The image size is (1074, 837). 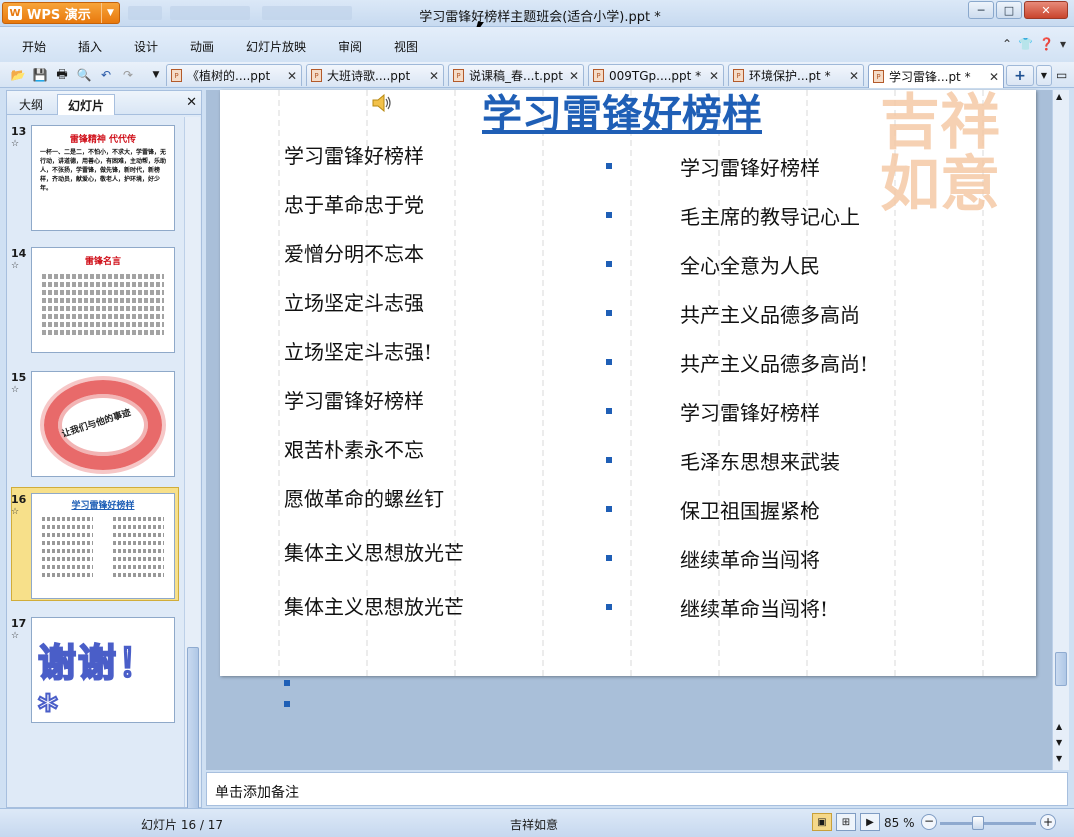 What do you see at coordinates (34, 46) in the screenshot?
I see `menu-home: 开始` at bounding box center [34, 46].